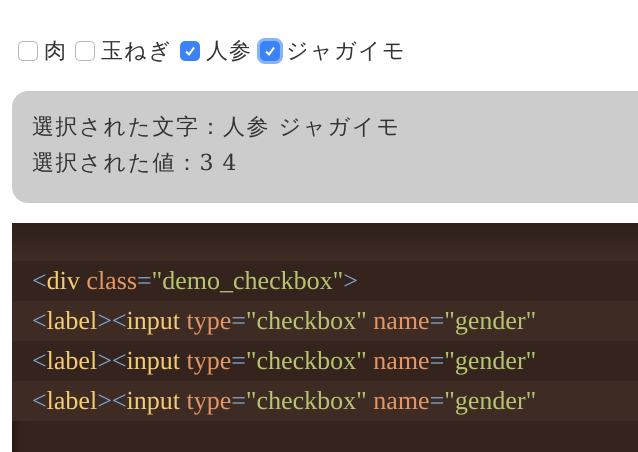  I want to click on checkbox-option: 肉, so click(42, 51).